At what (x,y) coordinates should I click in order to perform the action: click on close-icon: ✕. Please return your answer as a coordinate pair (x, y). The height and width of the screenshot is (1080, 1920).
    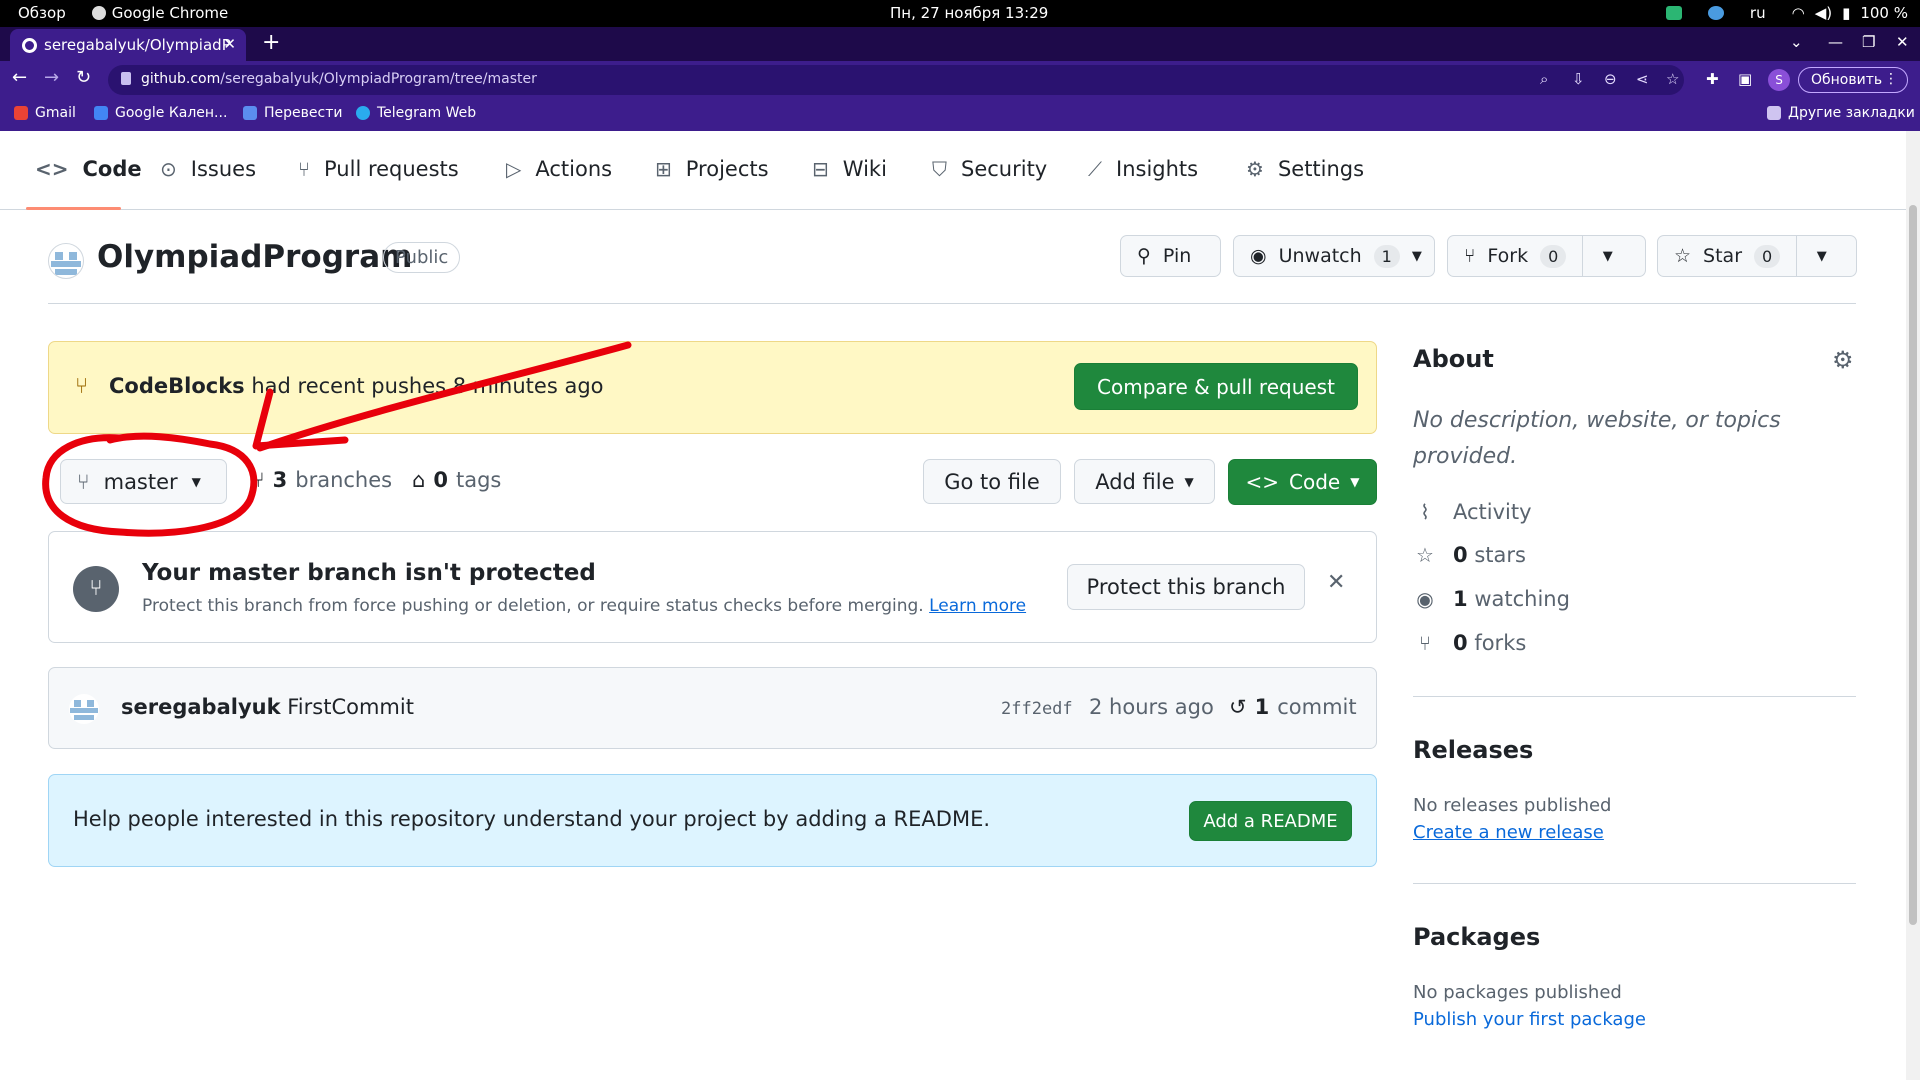
    Looking at the image, I should click on (1336, 582).